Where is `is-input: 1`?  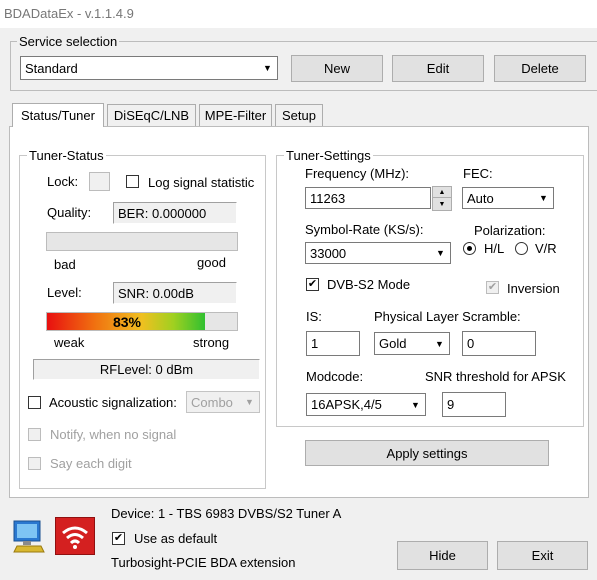 is-input: 1 is located at coordinates (333, 343).